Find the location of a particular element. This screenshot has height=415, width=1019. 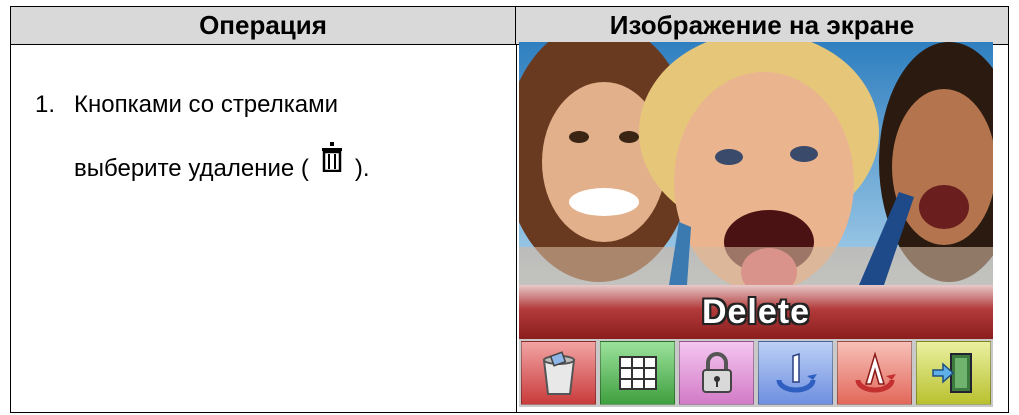

header-operation: Операция is located at coordinates (263, 26).